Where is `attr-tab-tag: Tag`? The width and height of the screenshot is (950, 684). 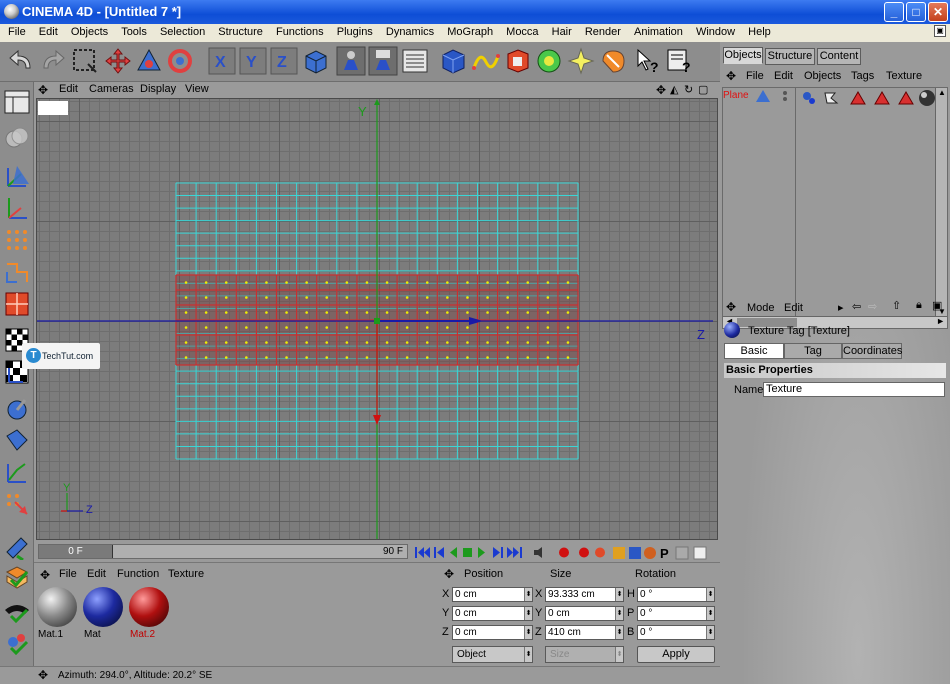
attr-tab-tag: Tag is located at coordinates (813, 351).